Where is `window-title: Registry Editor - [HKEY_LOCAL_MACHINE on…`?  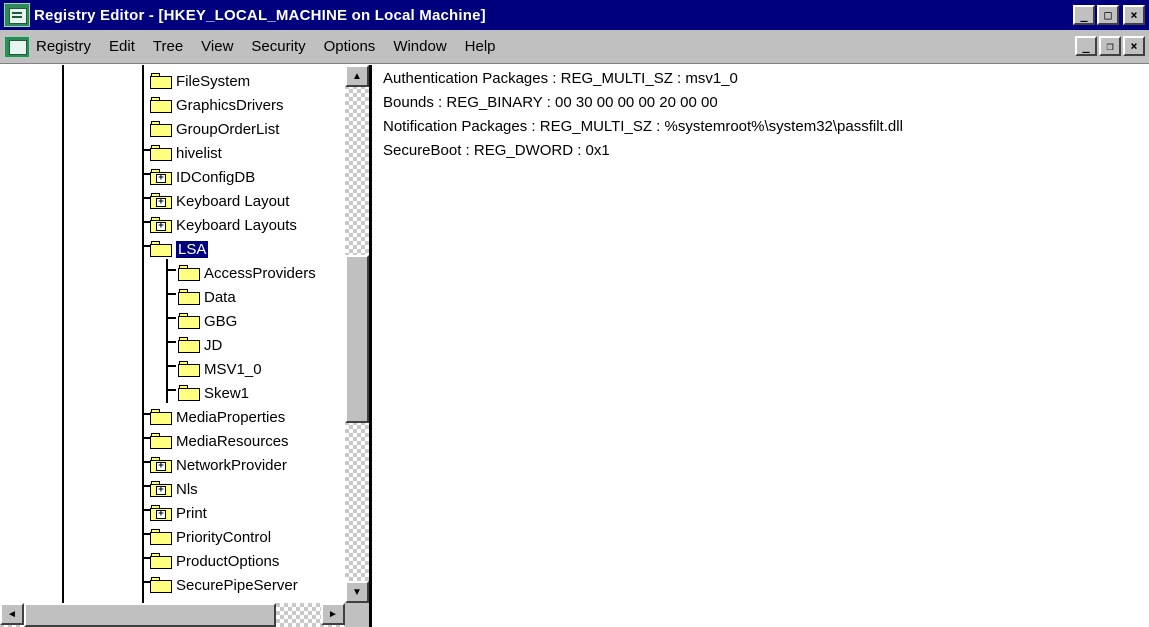
window-title: Registry Editor - [HKEY_LOCAL_MACHINE on… is located at coordinates (260, 15).